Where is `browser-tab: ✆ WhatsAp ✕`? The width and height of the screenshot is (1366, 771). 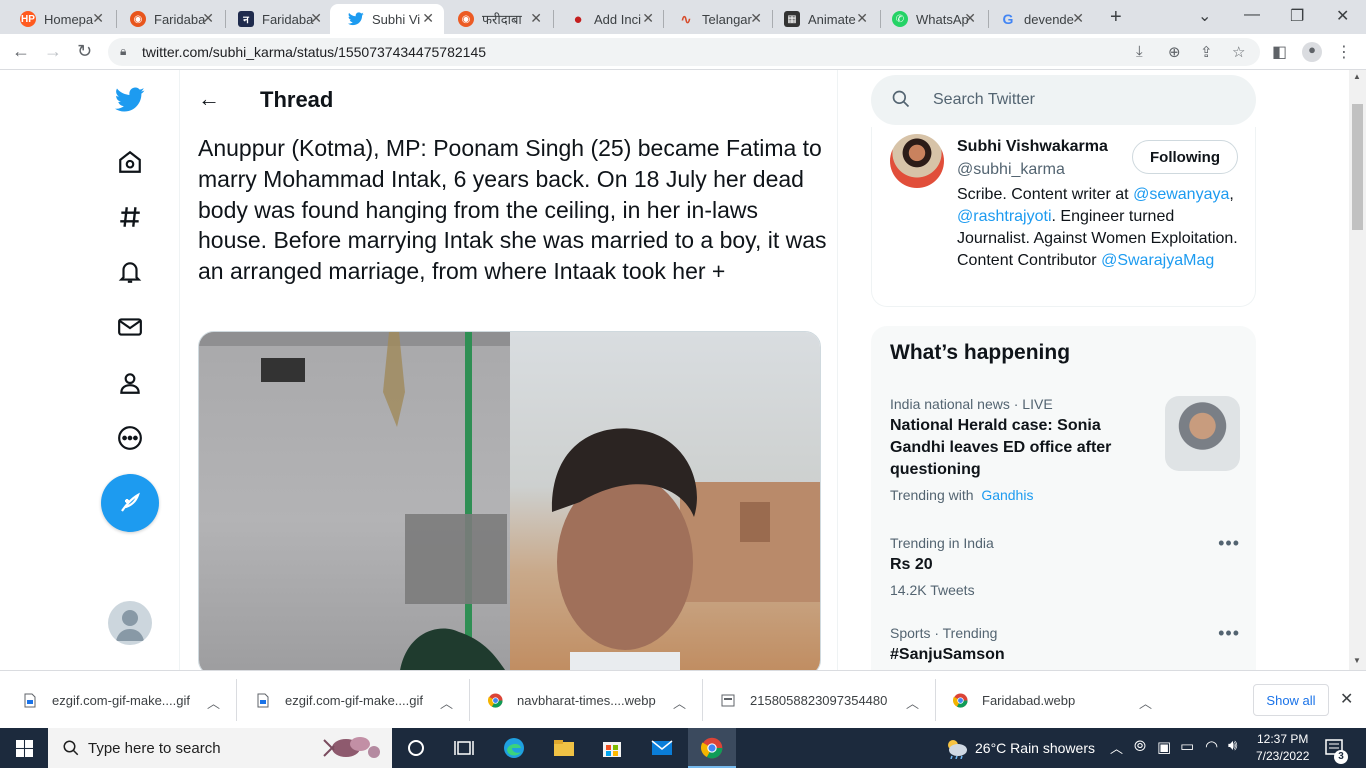
browser-tab: ✆ WhatsAp ✕ is located at coordinates (930, 19).